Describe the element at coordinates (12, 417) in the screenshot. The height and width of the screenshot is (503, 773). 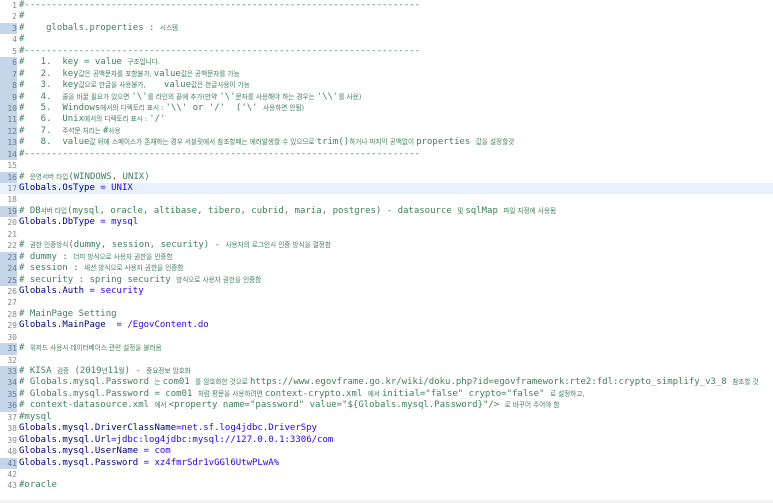
I see `line-number: 37` at that location.